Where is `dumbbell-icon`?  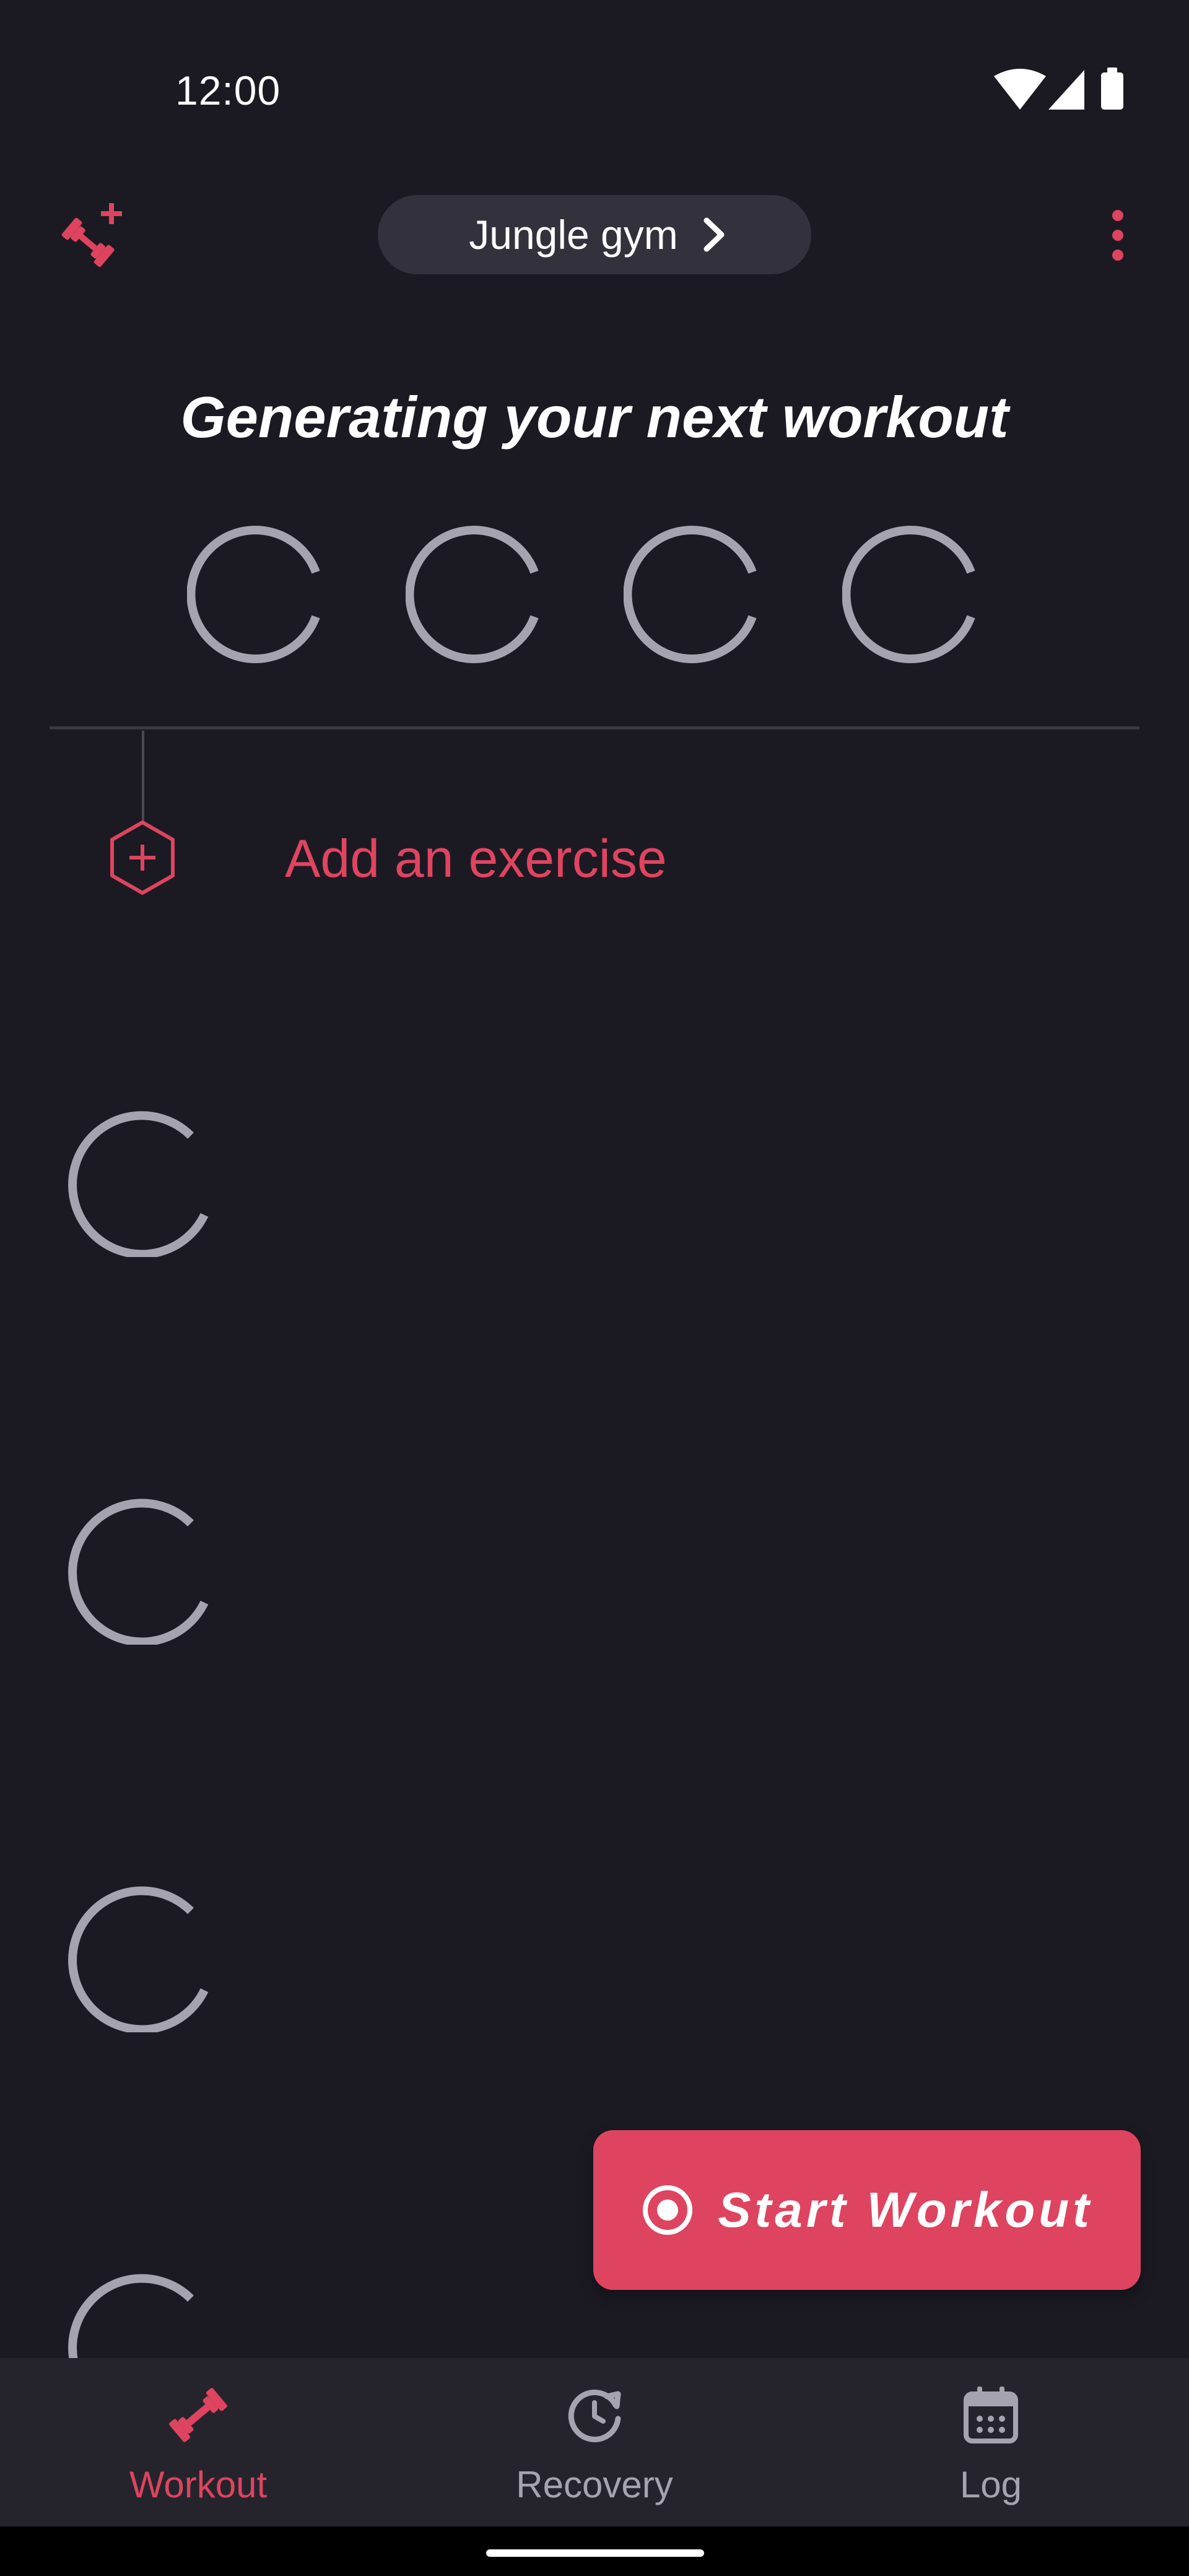 dumbbell-icon is located at coordinates (198, 2415).